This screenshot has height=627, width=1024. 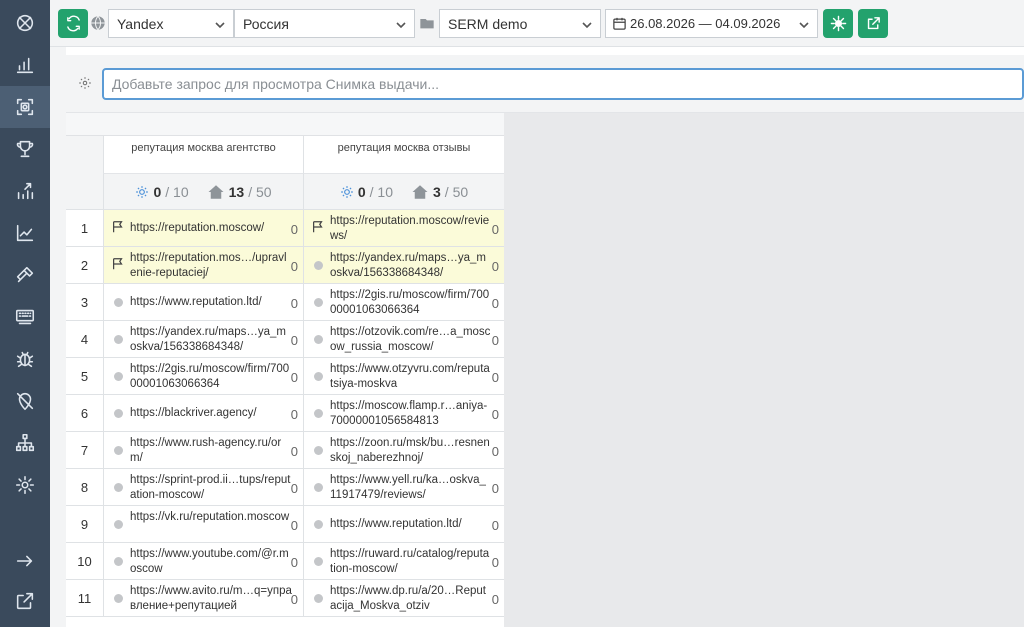 I want to click on query-settings-icon, so click(x=85, y=83).